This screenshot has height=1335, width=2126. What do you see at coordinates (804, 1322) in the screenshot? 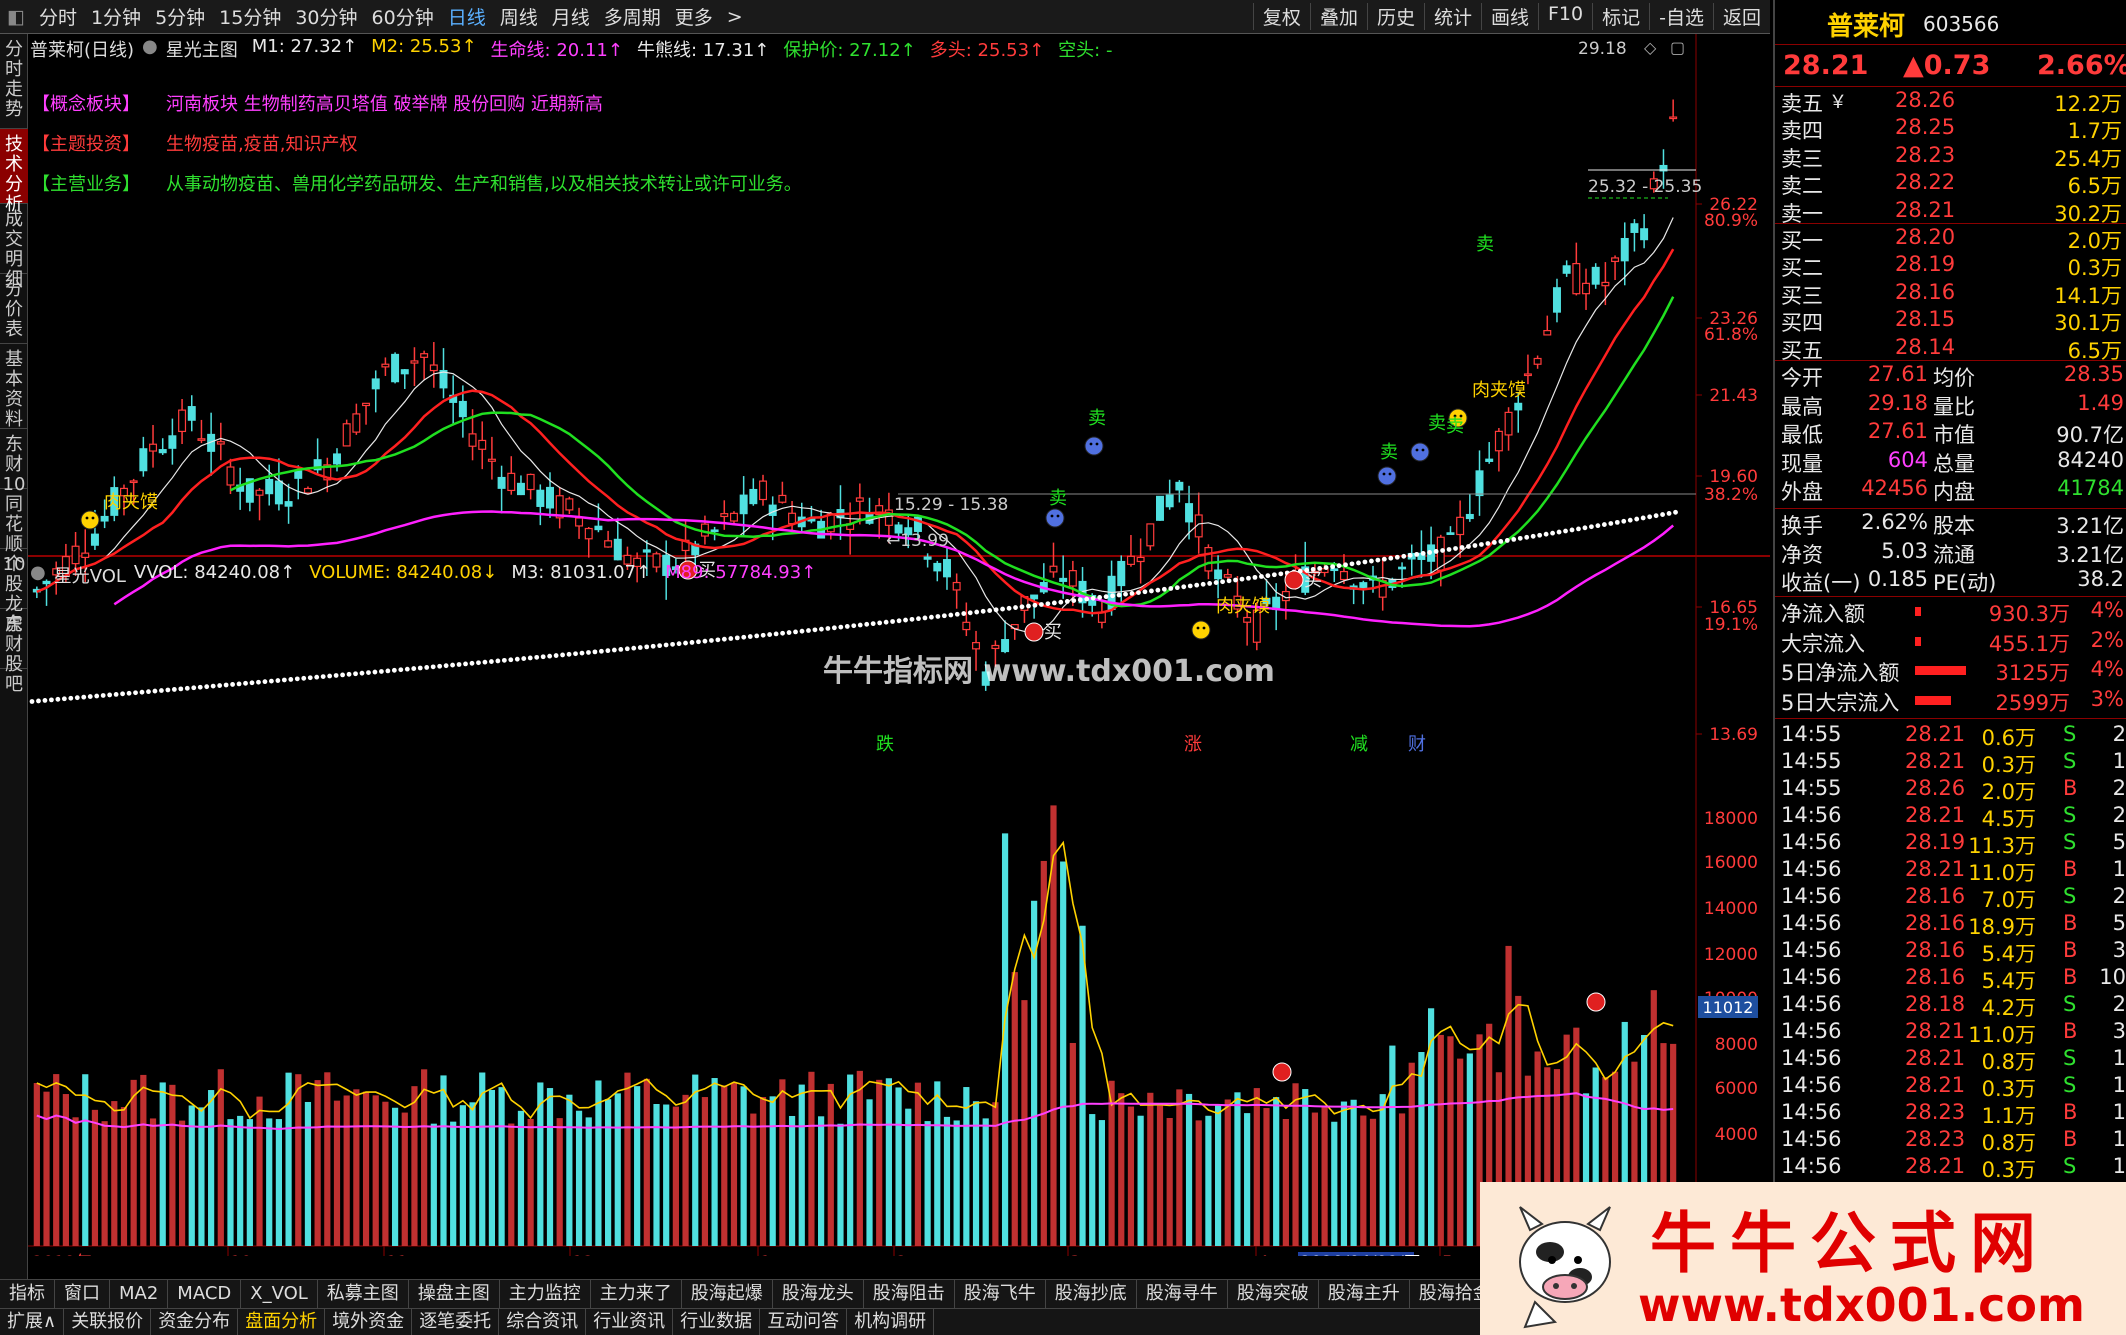
I see `panel-tab: 互动问答` at bounding box center [804, 1322].